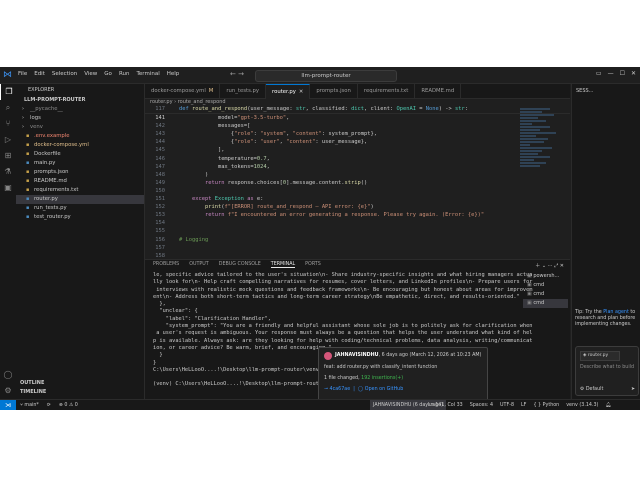  I want to click on tab-prompts-json: prompts.json, so click(334, 91).